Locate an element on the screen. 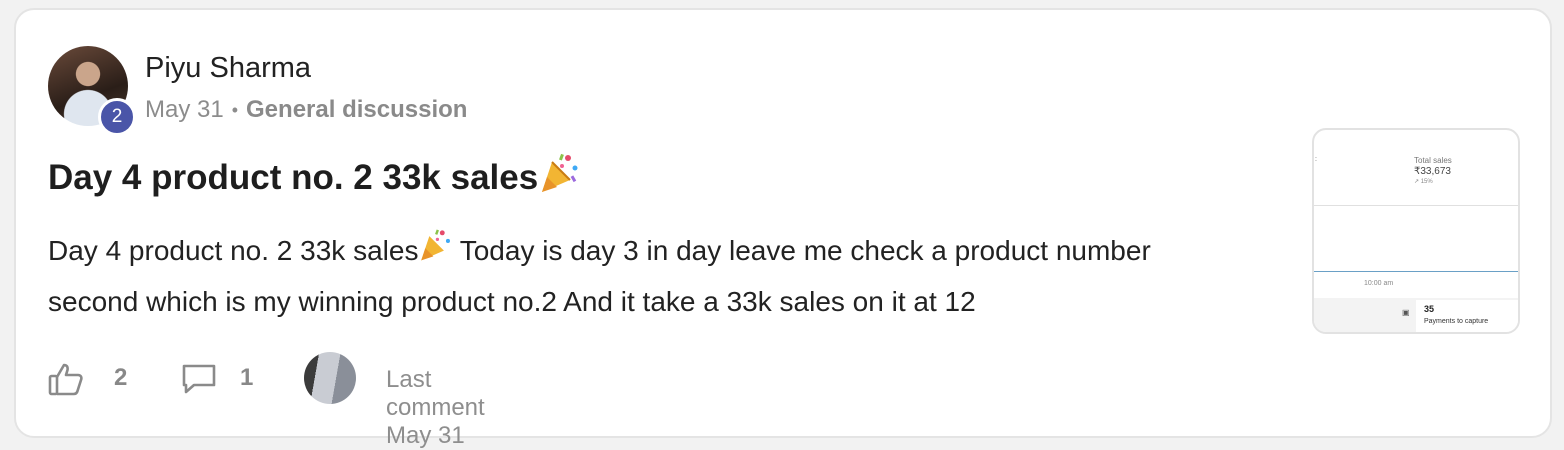  author-name: Piyu Sharma is located at coordinates (228, 68).